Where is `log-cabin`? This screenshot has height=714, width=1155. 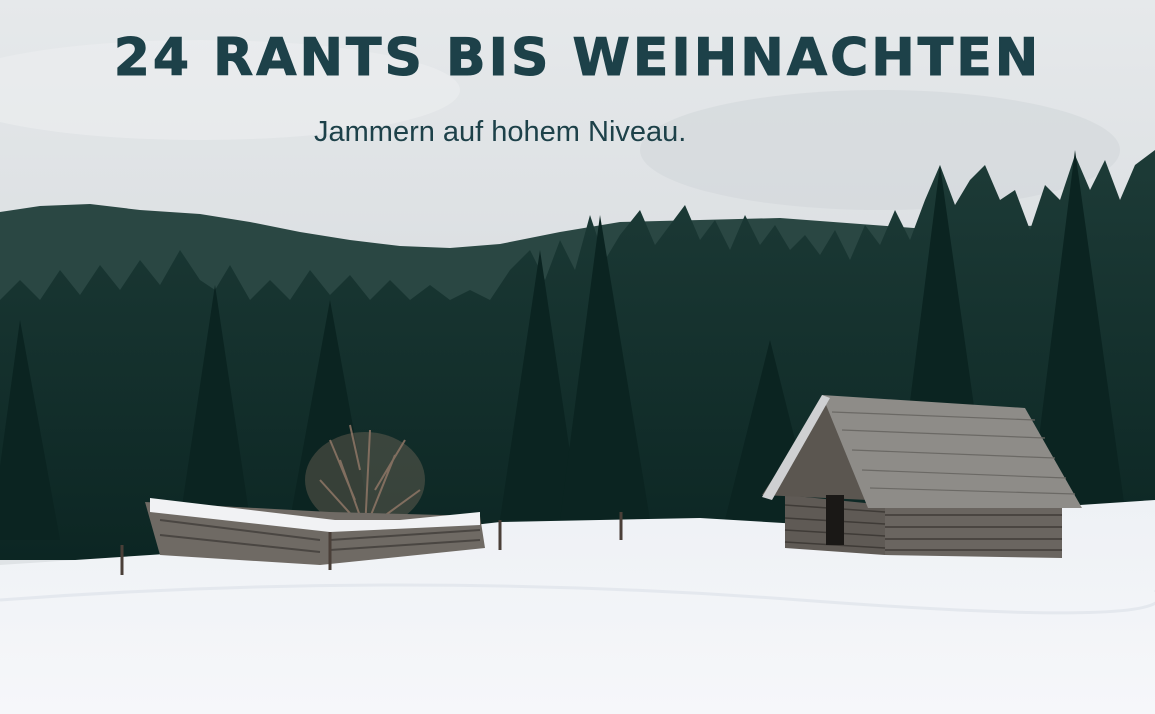
log-cabin is located at coordinates (922, 476).